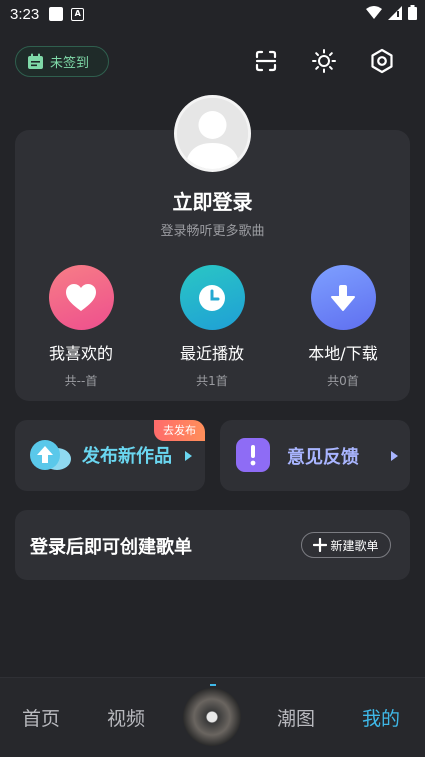  What do you see at coordinates (212, 381) in the screenshot?
I see `shortcut-count: 共1首` at bounding box center [212, 381].